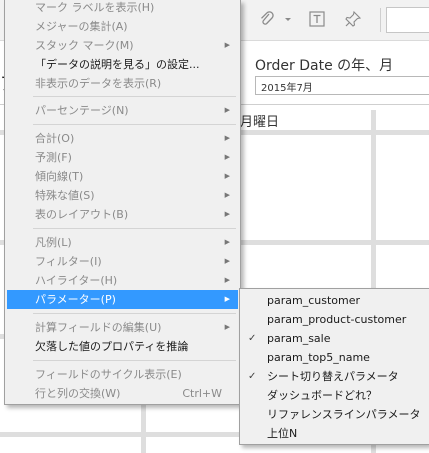 This screenshot has width=429, height=453. What do you see at coordinates (122, 138) in the screenshot?
I see `menu-item-totals: 合計(O) ▶` at bounding box center [122, 138].